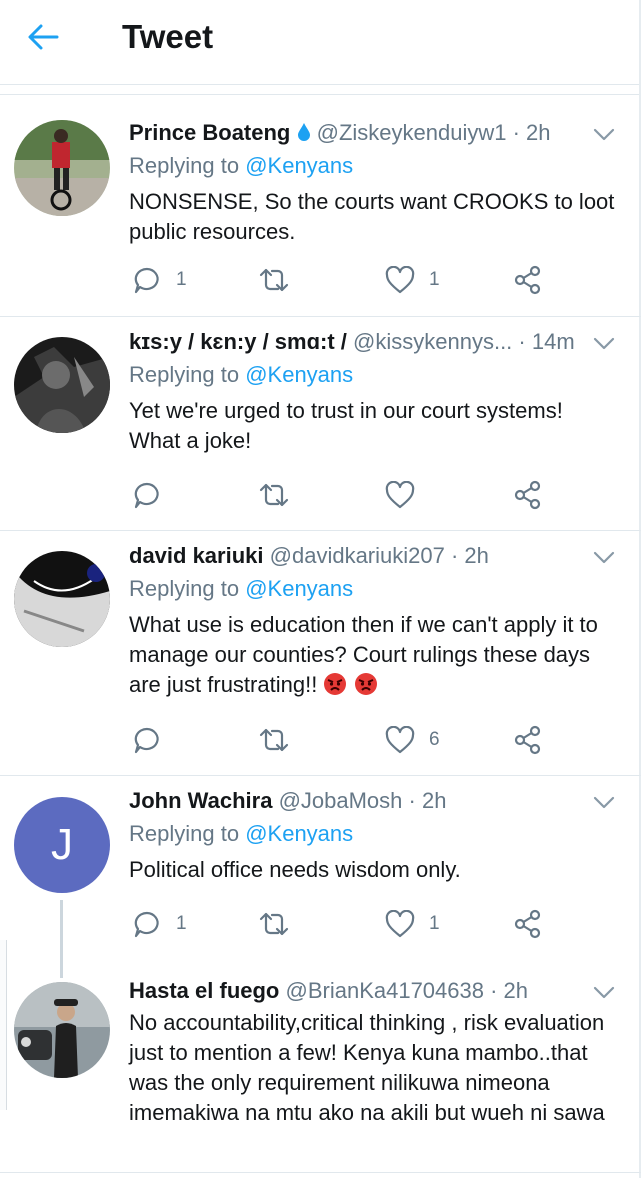 This screenshot has width=641, height=1178. What do you see at coordinates (295, 869) in the screenshot?
I see `tweet-text: Political office needs wisdom only.` at bounding box center [295, 869].